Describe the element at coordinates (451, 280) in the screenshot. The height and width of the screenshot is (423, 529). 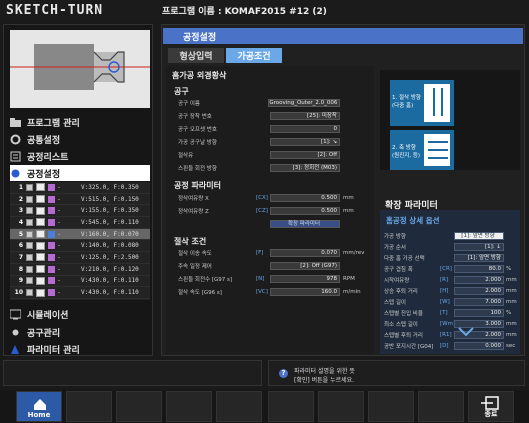
I see `ext-field-start-allowance: 시작여유량 [R] 2.000 mm` at that location.